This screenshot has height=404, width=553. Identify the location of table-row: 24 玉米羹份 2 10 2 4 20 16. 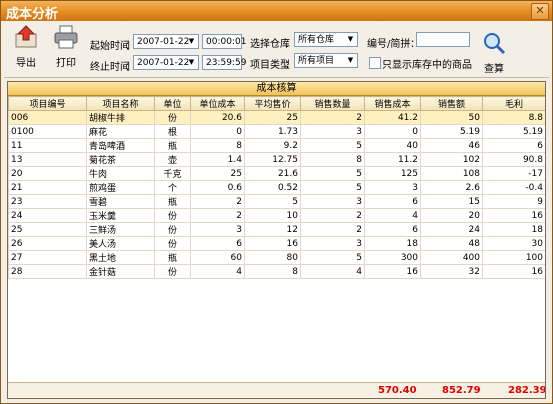
(276, 215).